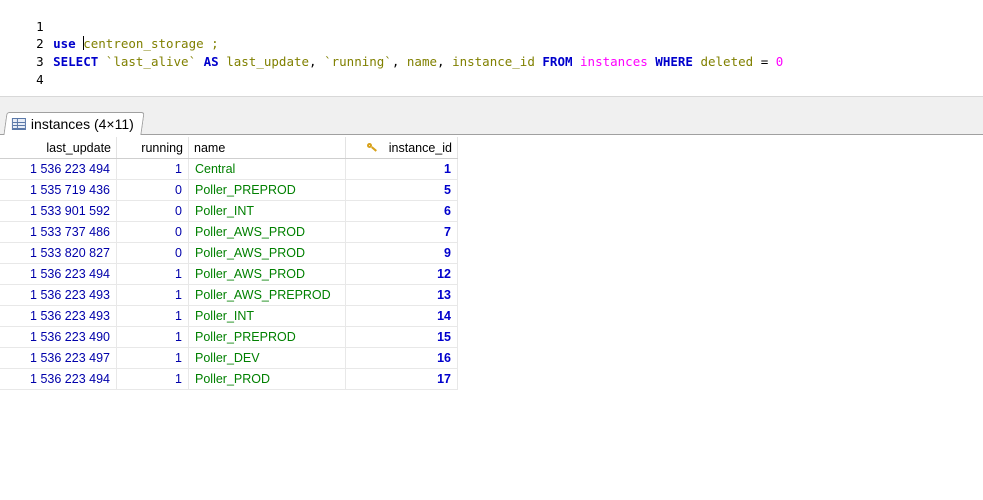  Describe the element at coordinates (401, 169) in the screenshot. I see `cell-instance-id: 1` at that location.